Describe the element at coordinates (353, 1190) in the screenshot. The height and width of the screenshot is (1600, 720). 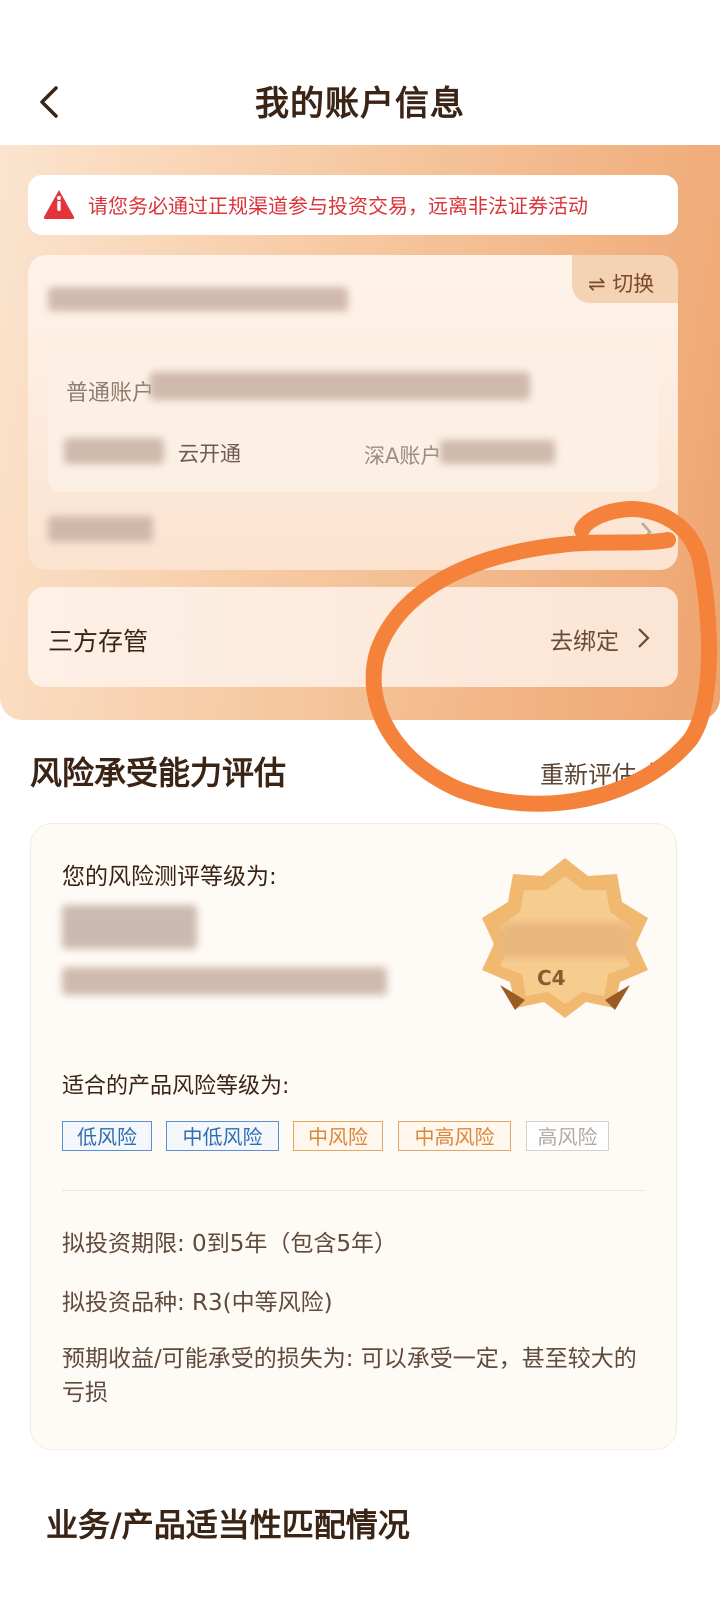
I see `divider` at that location.